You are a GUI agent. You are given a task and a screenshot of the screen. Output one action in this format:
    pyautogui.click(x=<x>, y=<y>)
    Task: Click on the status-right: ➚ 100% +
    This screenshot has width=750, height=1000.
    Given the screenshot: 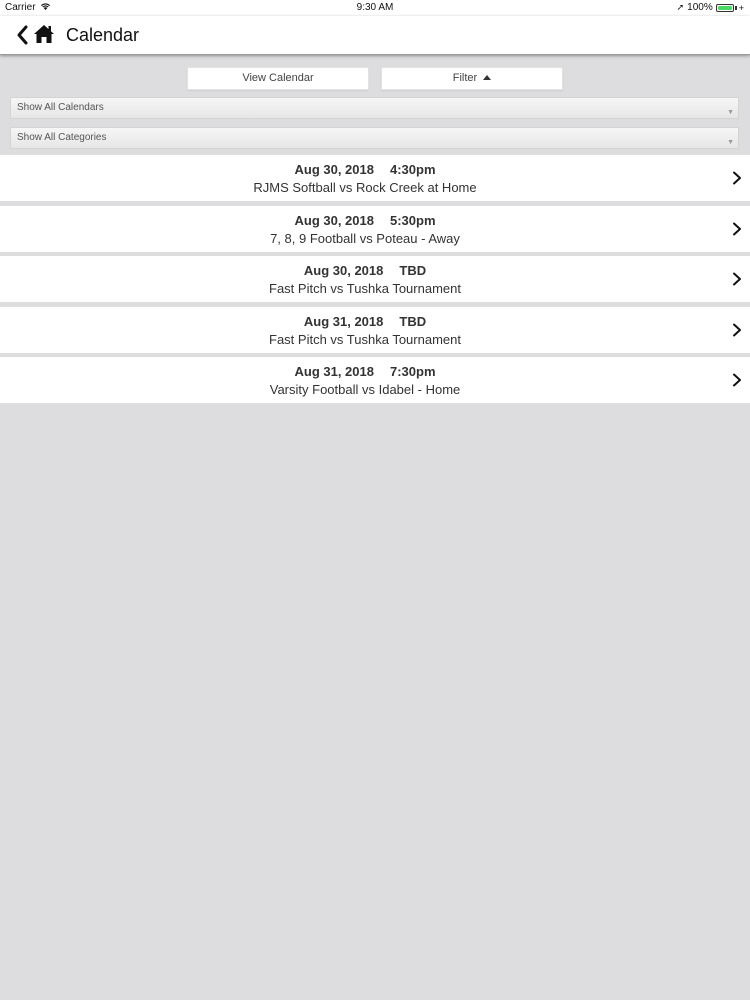 What is the action you would take?
    pyautogui.click(x=710, y=7)
    